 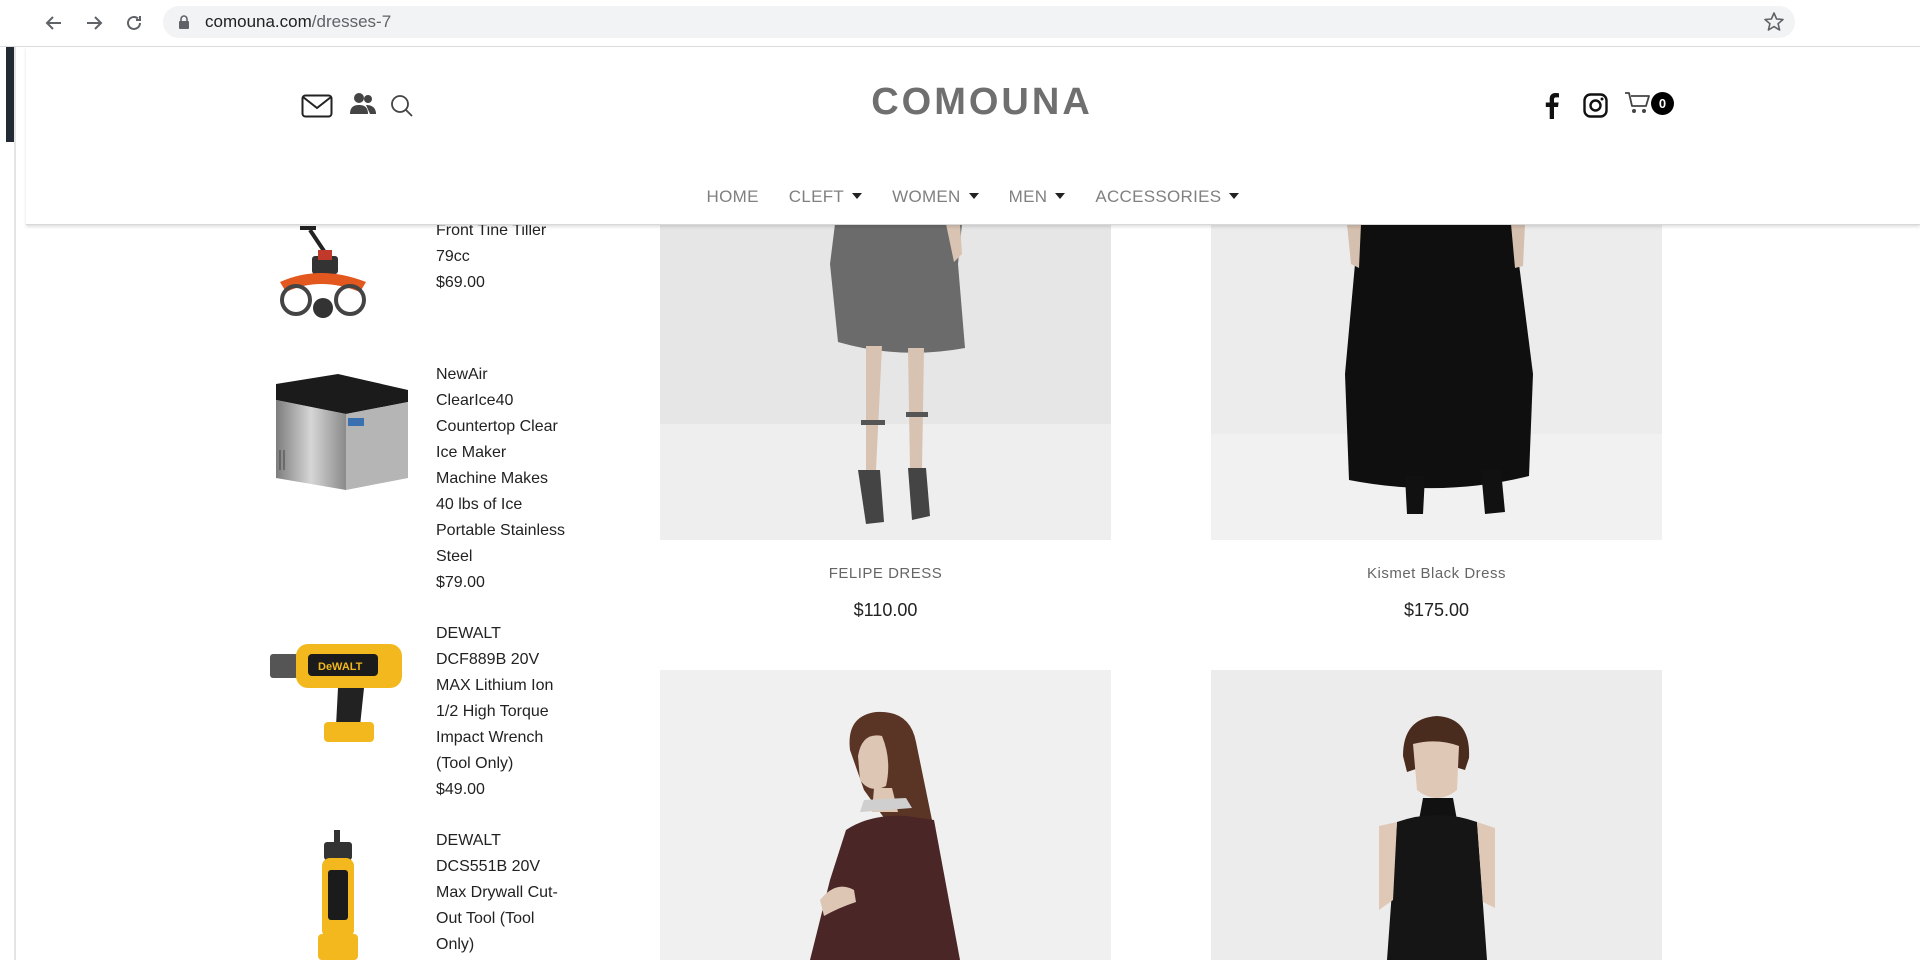 I want to click on product-image-black-sleeveless-dress, so click(x=1436, y=815).